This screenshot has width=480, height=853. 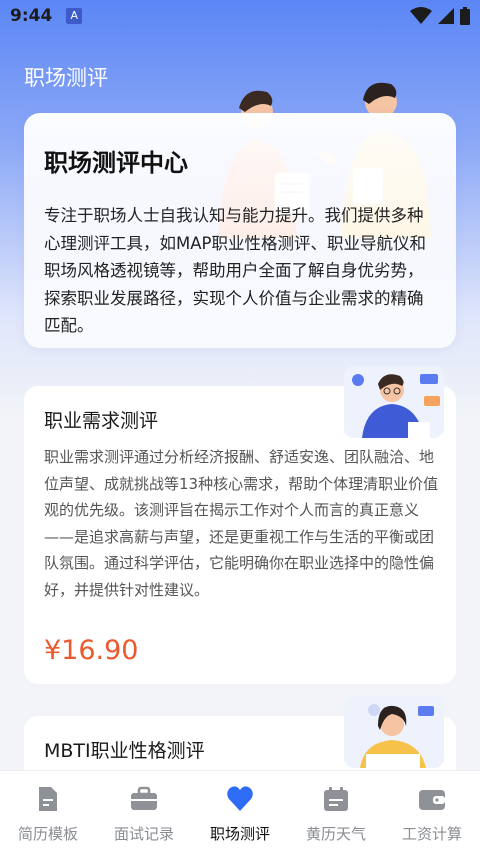 What do you see at coordinates (432, 812) in the screenshot?
I see `tab-salary-calculator: 工资计算` at bounding box center [432, 812].